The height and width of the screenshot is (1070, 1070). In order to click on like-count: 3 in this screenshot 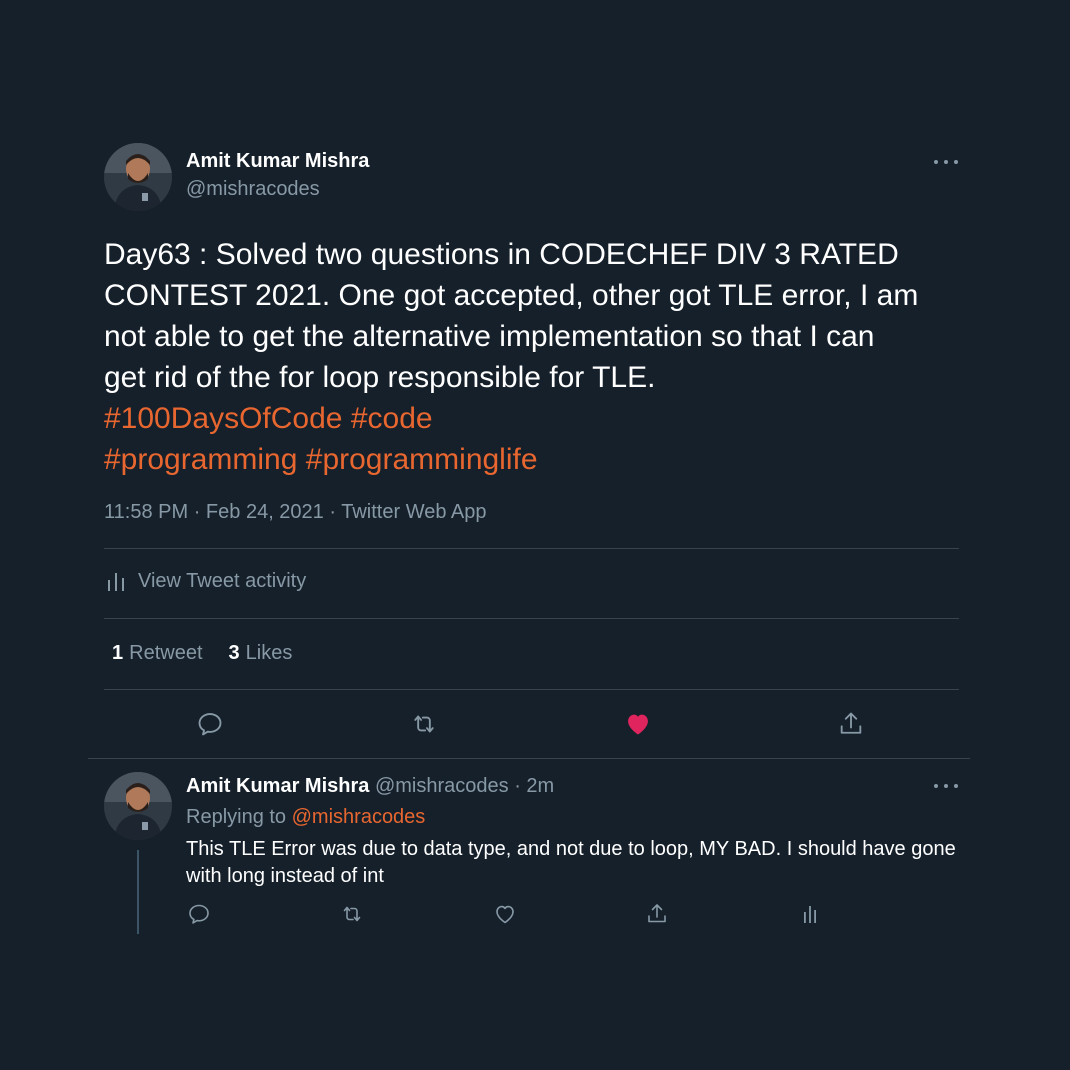, I will do `click(234, 653)`.